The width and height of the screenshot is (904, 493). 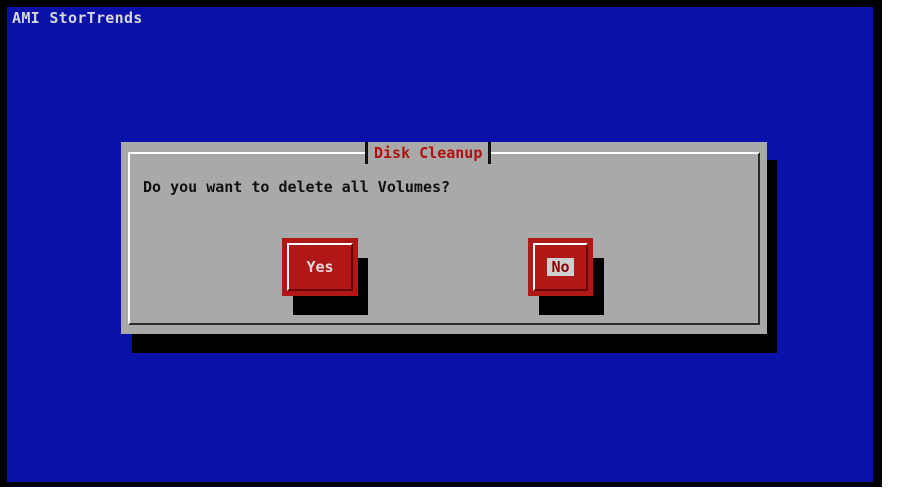 I want to click on no-button: No, so click(x=560, y=267).